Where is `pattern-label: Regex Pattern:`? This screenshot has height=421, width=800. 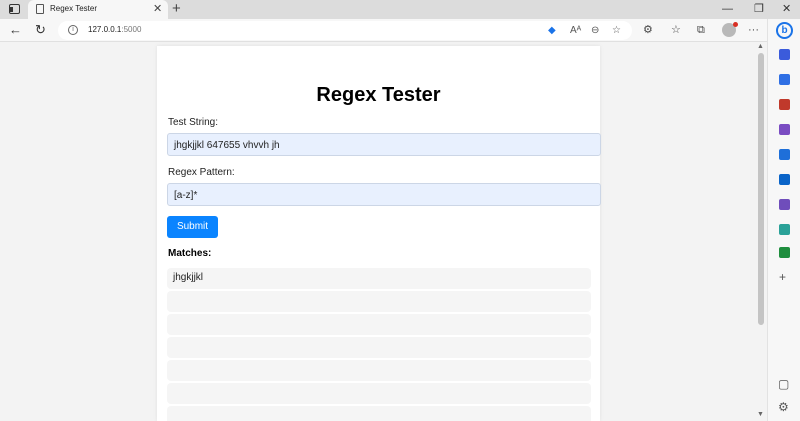
pattern-label: Regex Pattern: is located at coordinates (201, 172).